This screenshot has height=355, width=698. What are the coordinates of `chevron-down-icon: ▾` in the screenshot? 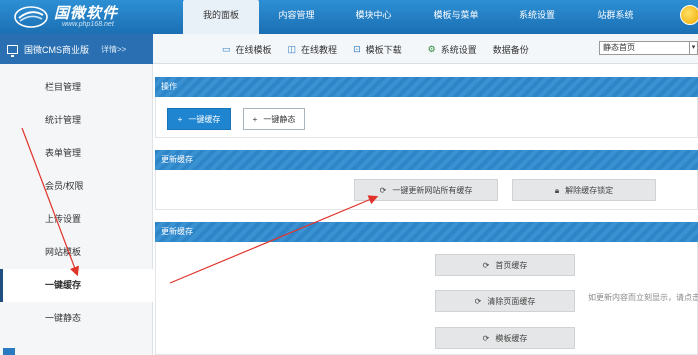 It's located at (693, 48).